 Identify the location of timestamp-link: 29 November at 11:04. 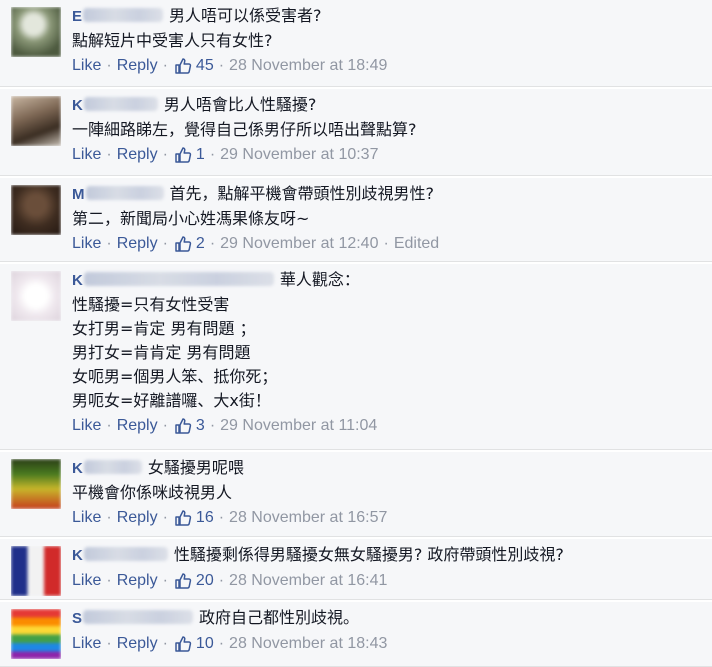
(298, 426).